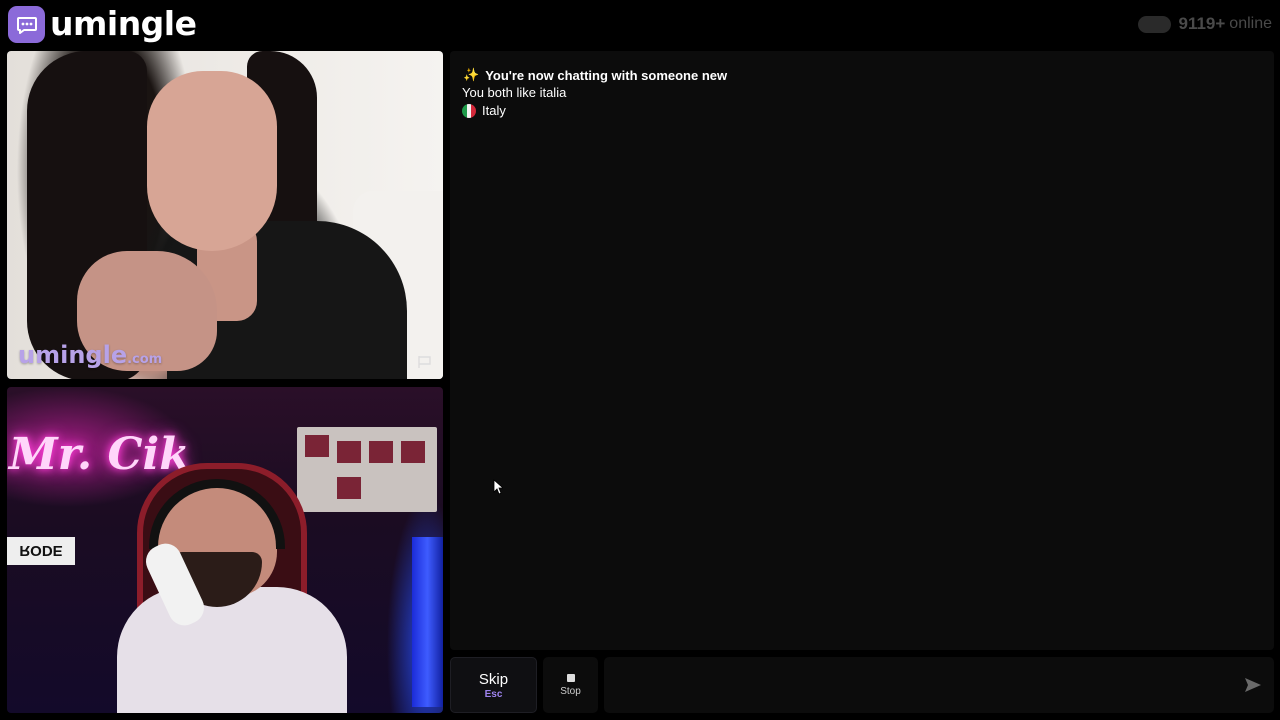 The width and height of the screenshot is (1280, 720). Describe the element at coordinates (606, 75) in the screenshot. I see `system-message-text: You're now chatting with someone new` at that location.